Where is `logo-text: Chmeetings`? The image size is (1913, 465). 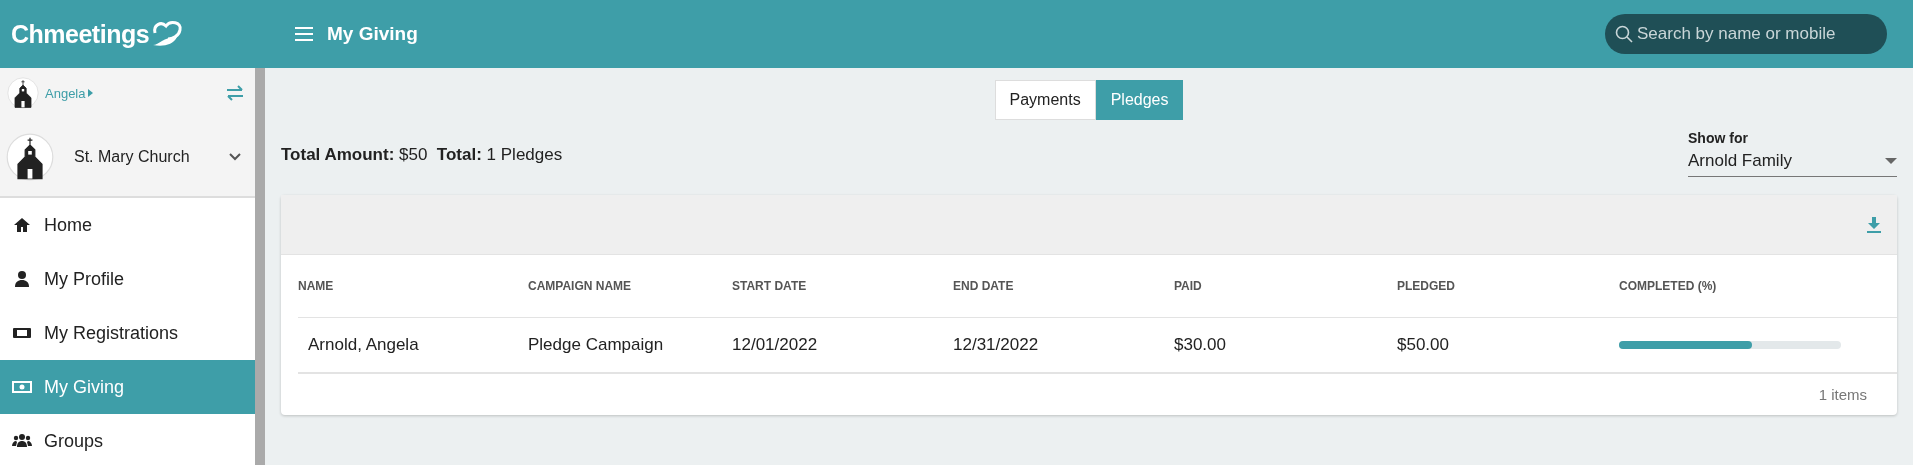 logo-text: Chmeetings is located at coordinates (80, 34).